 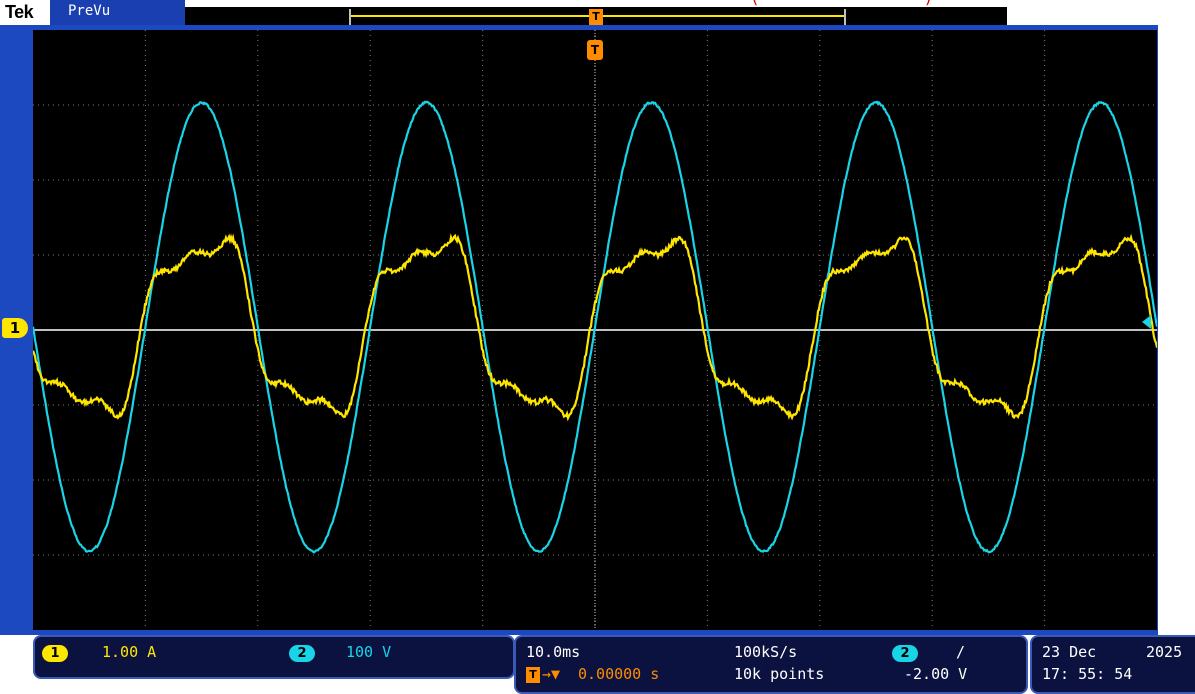 What do you see at coordinates (274, 657) in the screenshot?
I see `channel-readout-box: 1 1.00 A 2 100 V` at bounding box center [274, 657].